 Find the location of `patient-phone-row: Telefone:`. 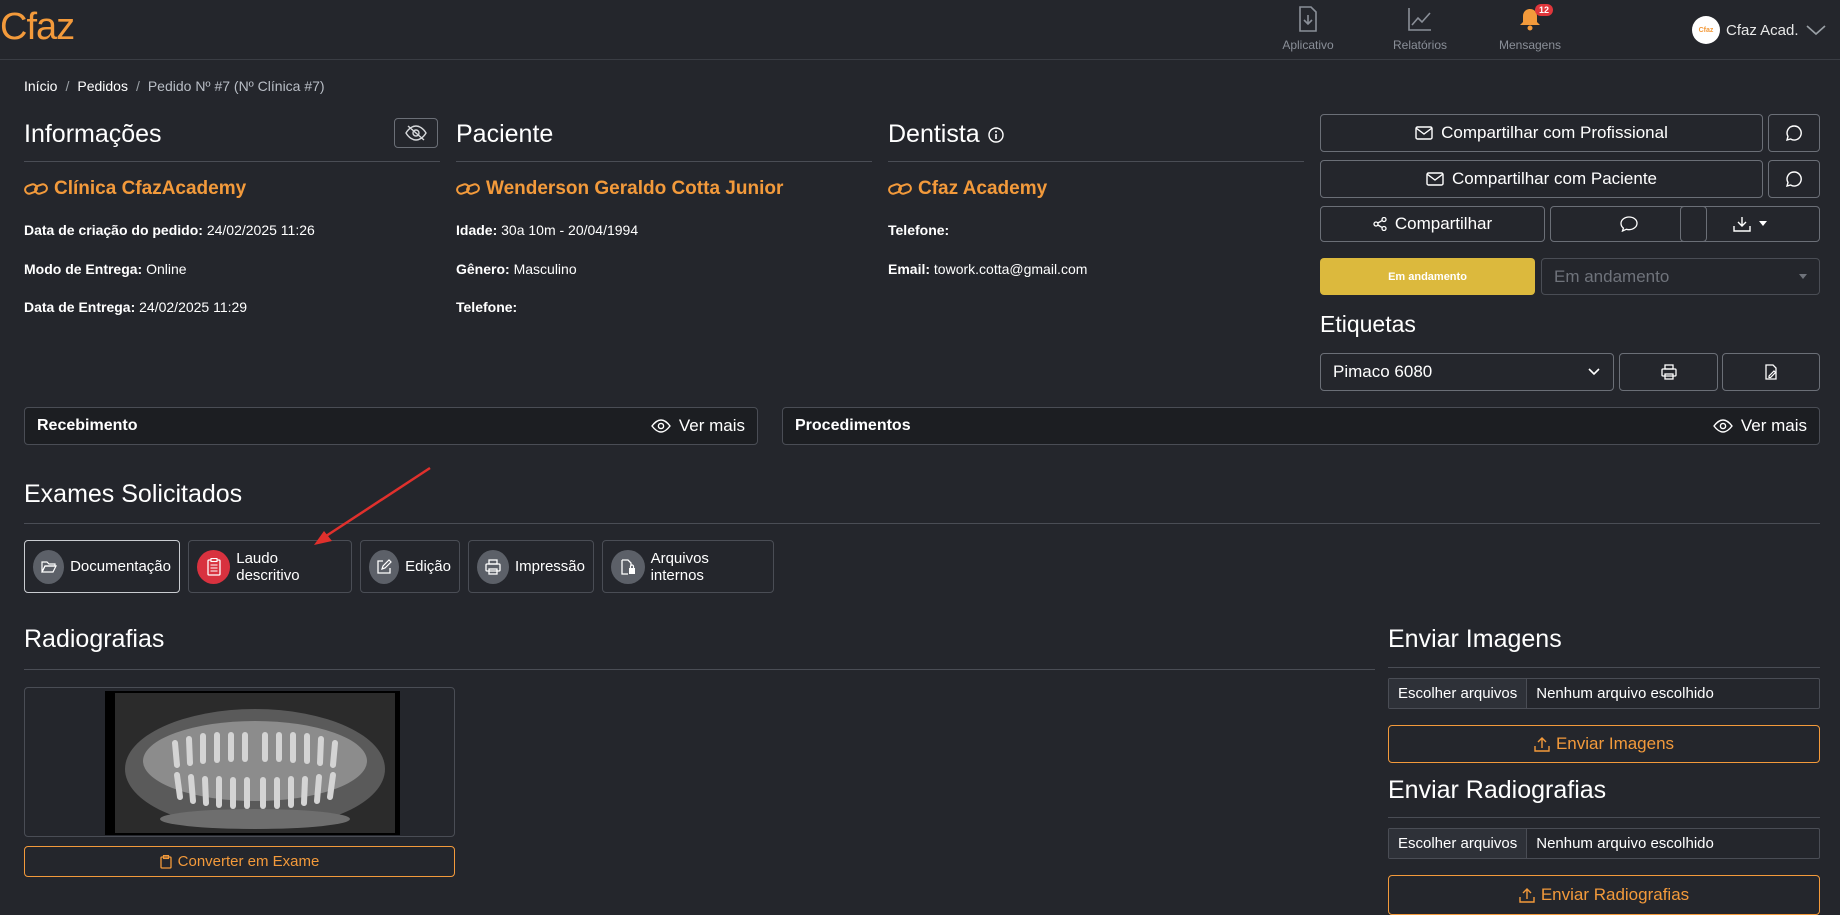

patient-phone-row: Telefone: is located at coordinates (486, 307).